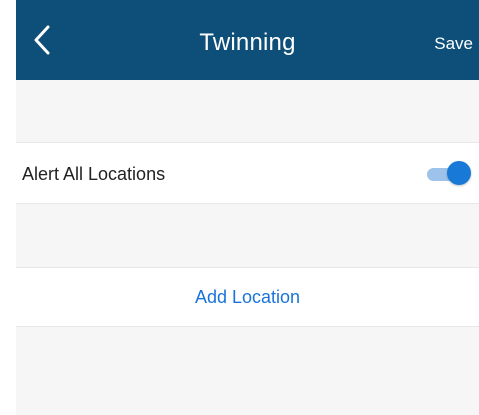 This screenshot has height=415, width=479. I want to click on alert-all-locations-label: Alert All Locations, so click(94, 174).